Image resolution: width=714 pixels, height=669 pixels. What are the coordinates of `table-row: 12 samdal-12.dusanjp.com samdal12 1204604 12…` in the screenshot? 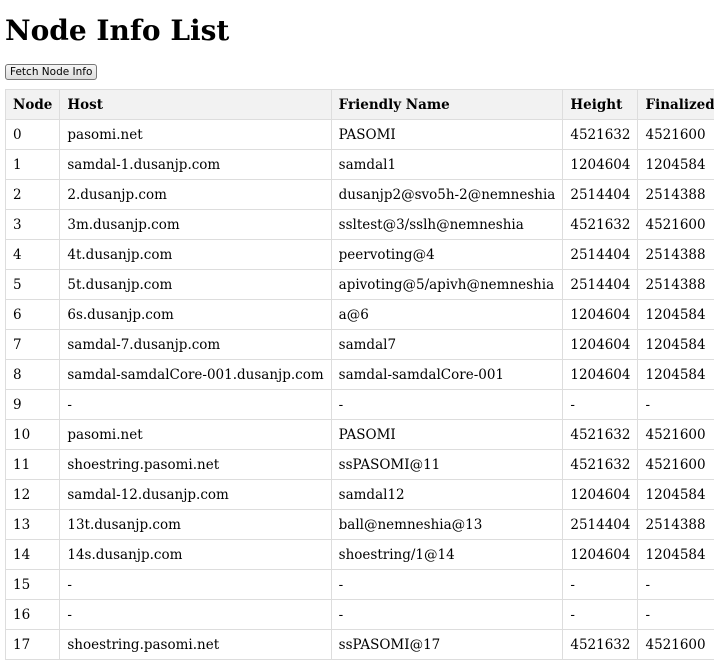 It's located at (359, 494).